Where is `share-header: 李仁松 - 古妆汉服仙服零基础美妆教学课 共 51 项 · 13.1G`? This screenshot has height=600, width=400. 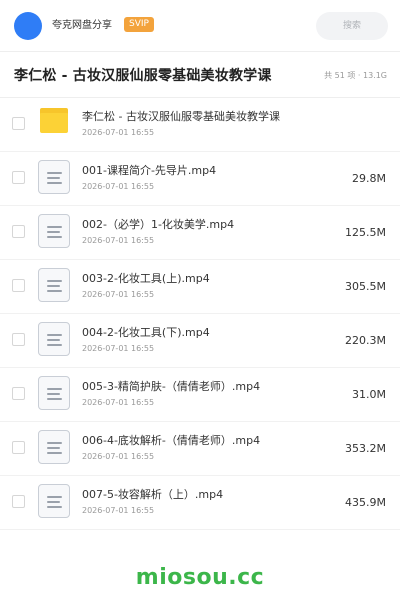 share-header: 李仁松 - 古妆汉服仙服零基础美妆教学课 共 51 项 · 13.1G is located at coordinates (200, 75).